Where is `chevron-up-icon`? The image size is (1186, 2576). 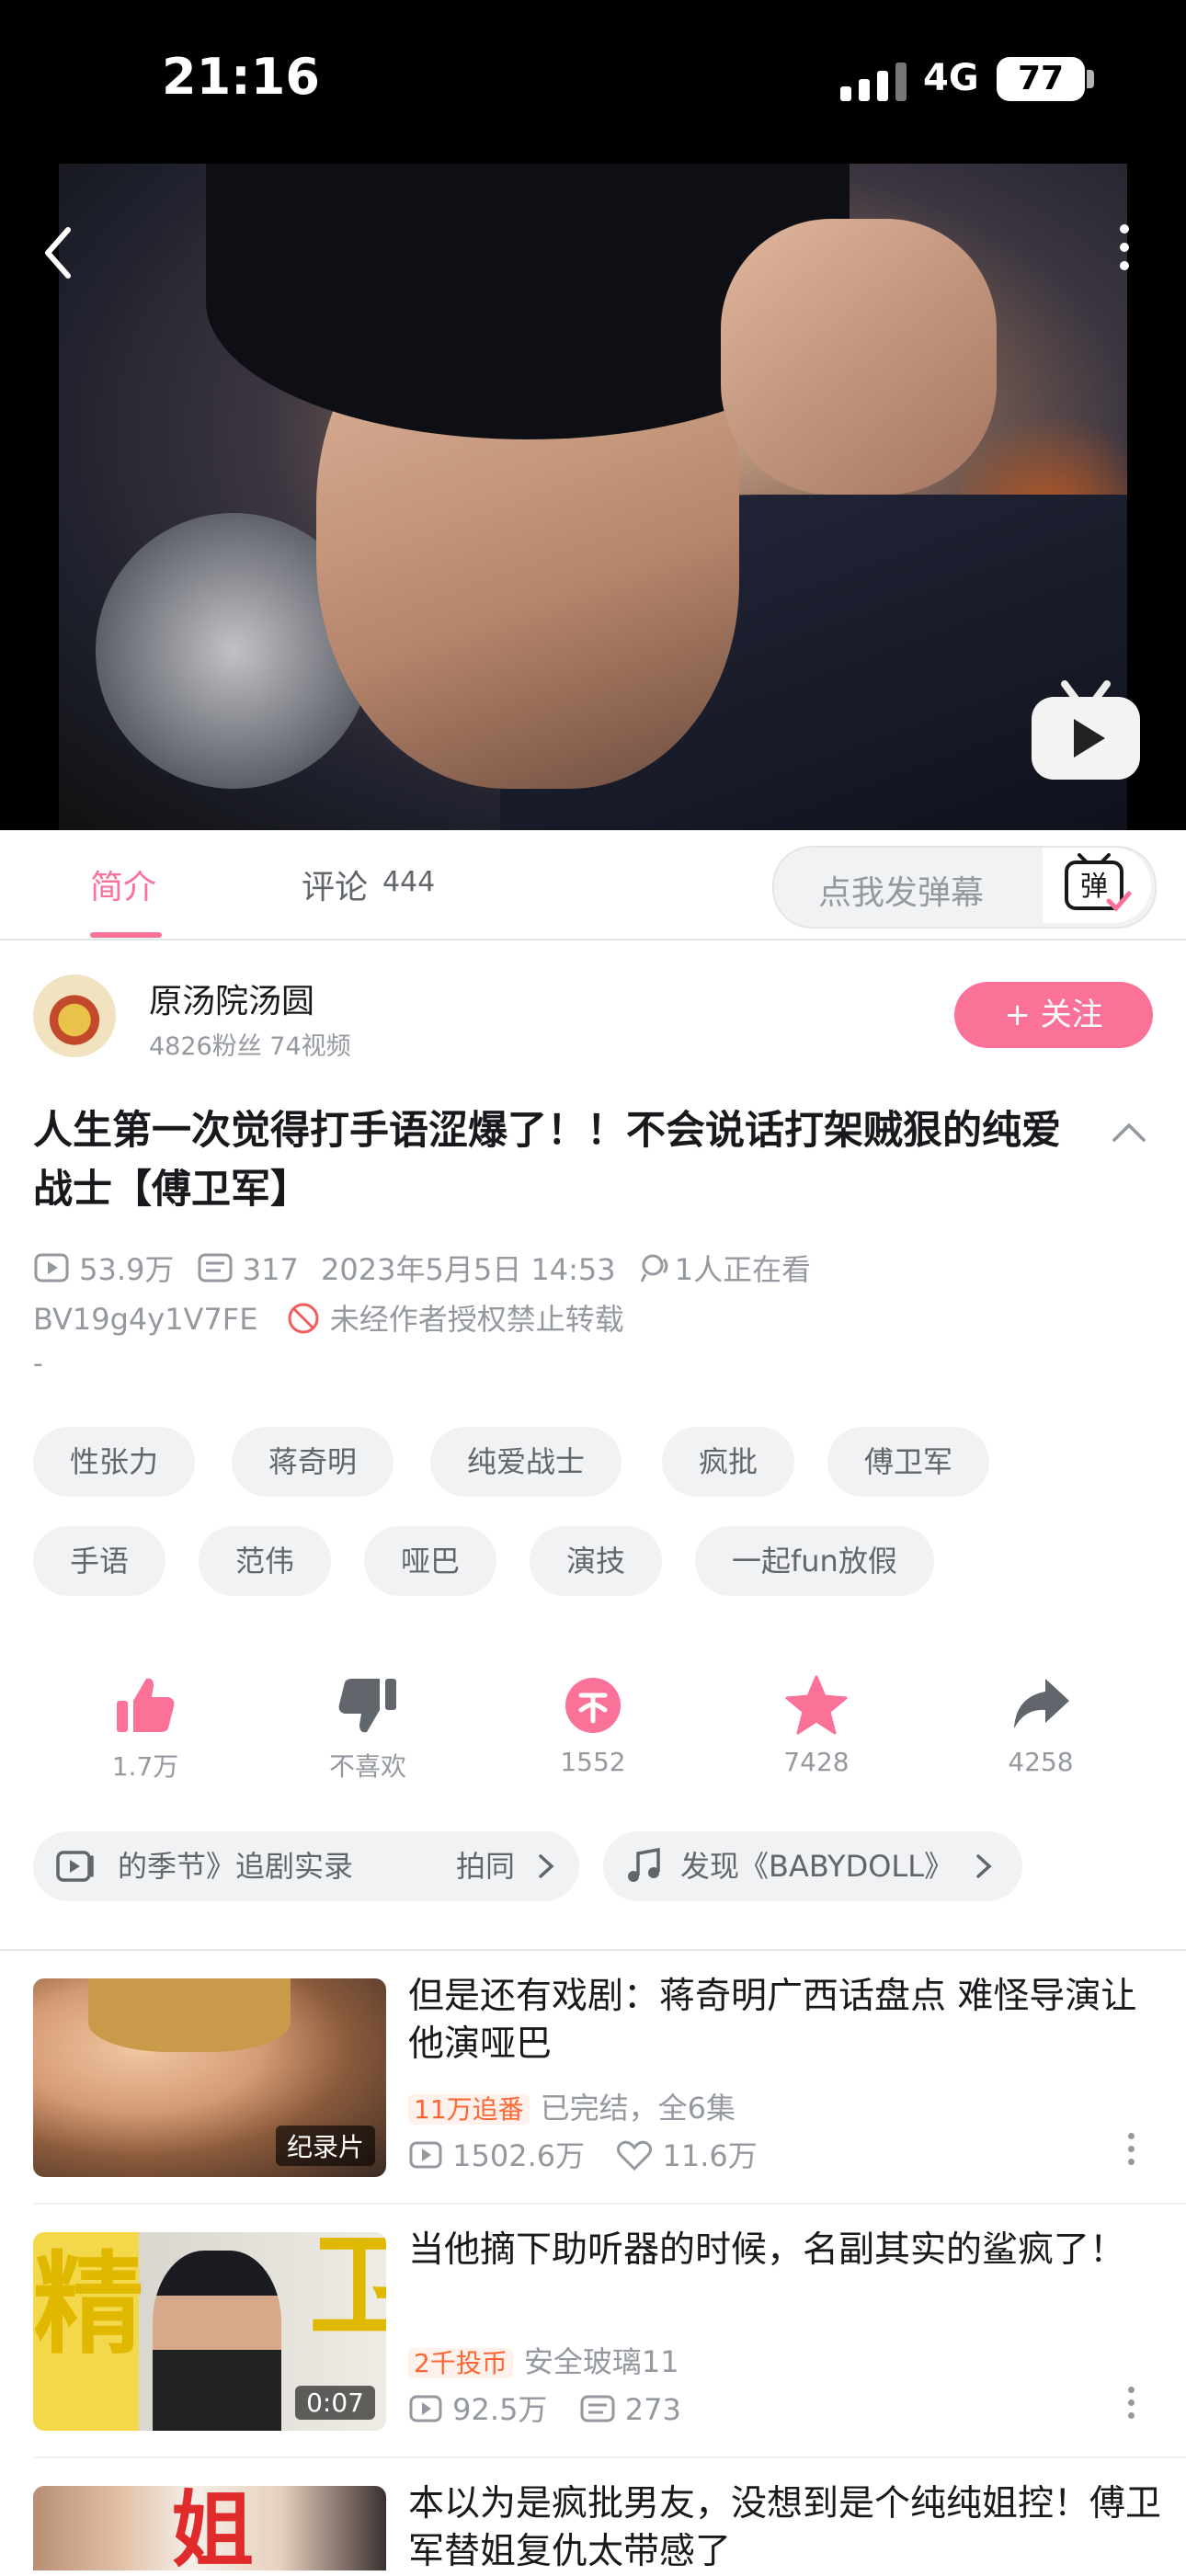
chevron-up-icon is located at coordinates (1129, 1132).